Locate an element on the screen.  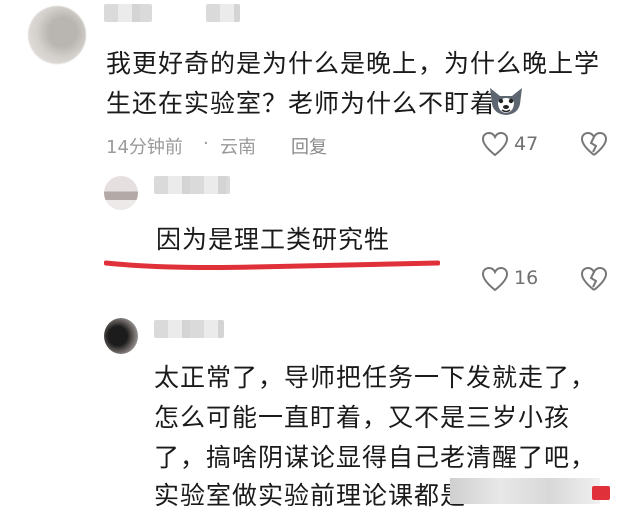
comment-text: 因为是理工类研究牲 is located at coordinates (273, 239).